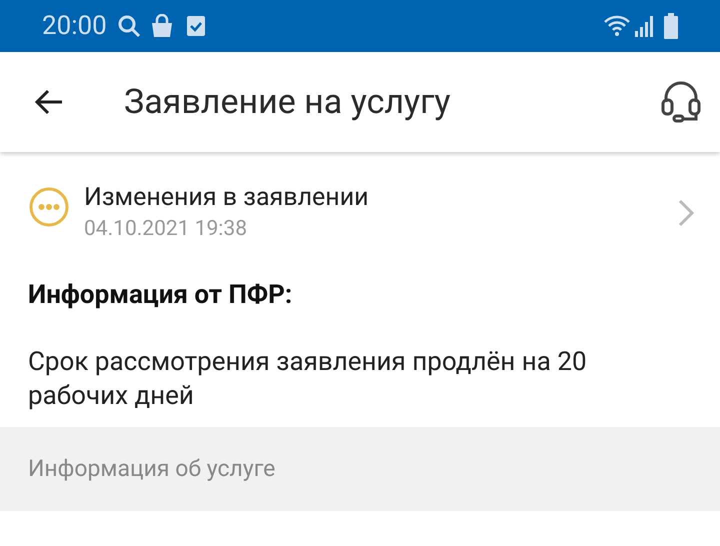 This screenshot has height=546, width=720. Describe the element at coordinates (161, 26) in the screenshot. I see `bag-icon` at that location.